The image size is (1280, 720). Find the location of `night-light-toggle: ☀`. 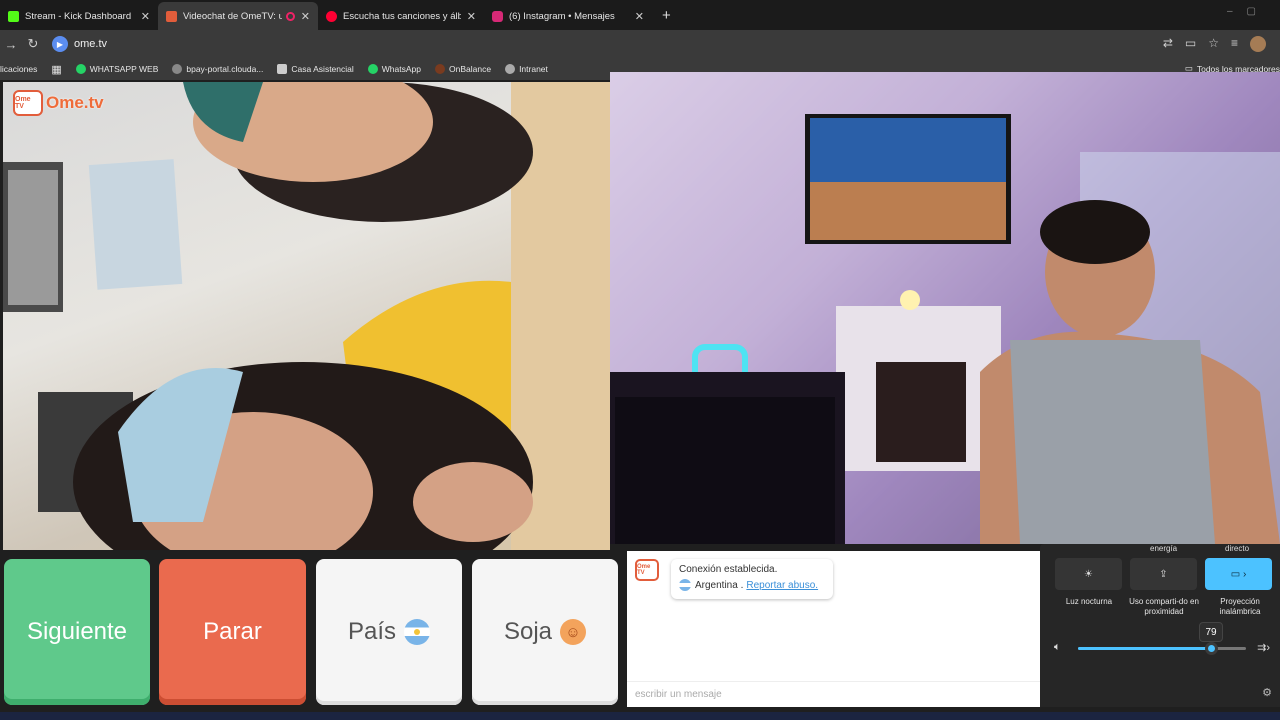

night-light-toggle: ☀ is located at coordinates (1088, 574).